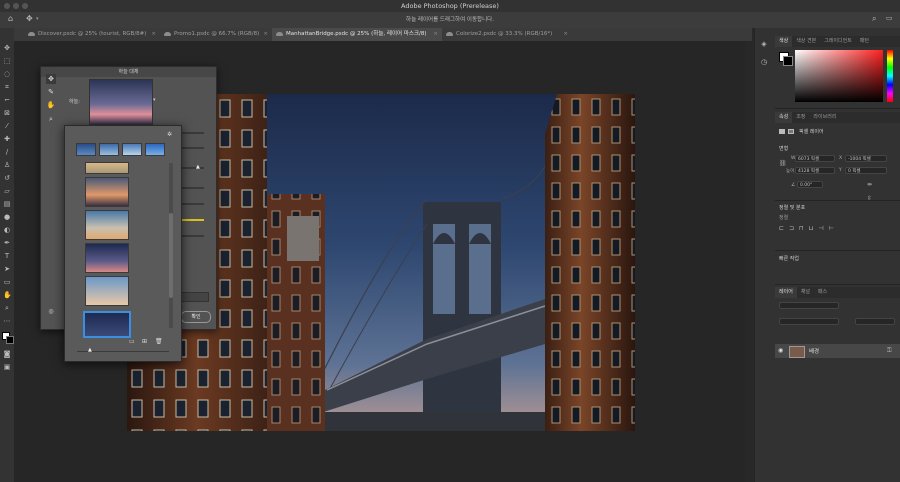 This screenshot has width=900, height=482. What do you see at coordinates (838, 41) in the screenshot?
I see `tab-gradients: 그레이디언트` at bounding box center [838, 41].